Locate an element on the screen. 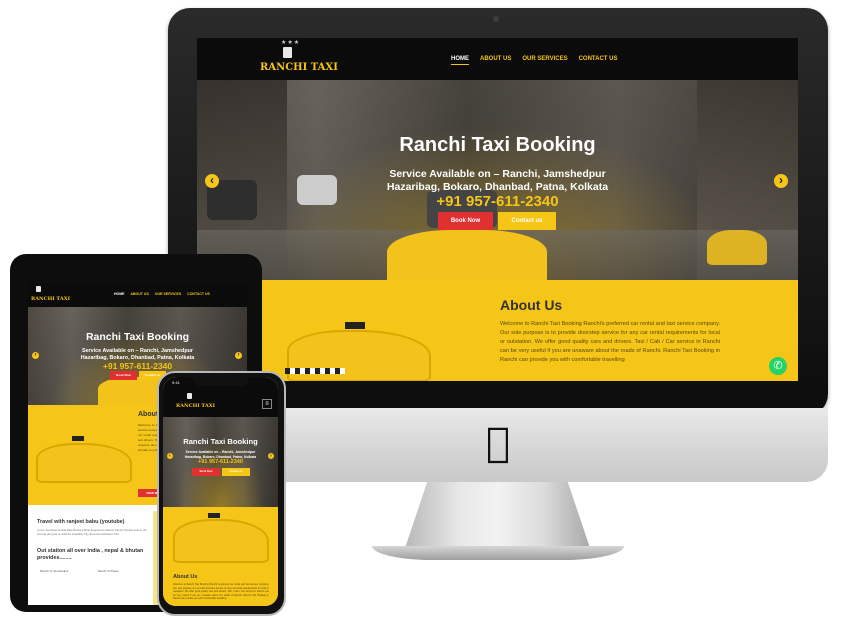  whatsapp-icon: ✆ is located at coordinates (778, 366).